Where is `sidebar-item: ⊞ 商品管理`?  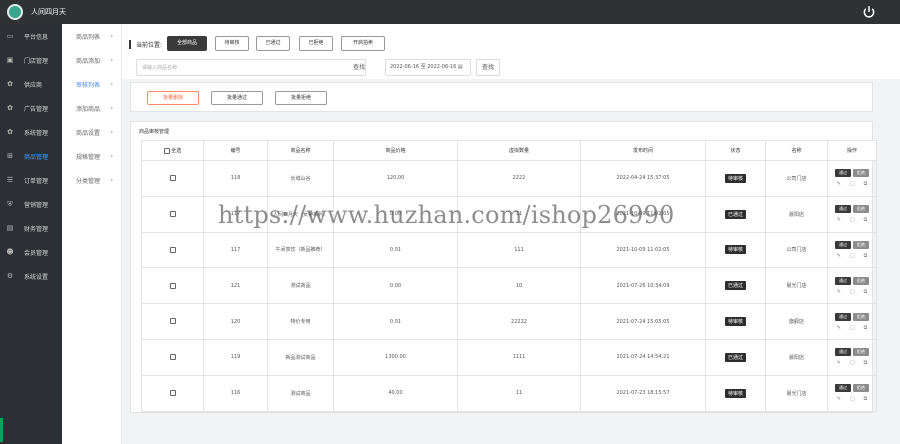
sidebar-item: ⊞ 商品管理 is located at coordinates (31, 156).